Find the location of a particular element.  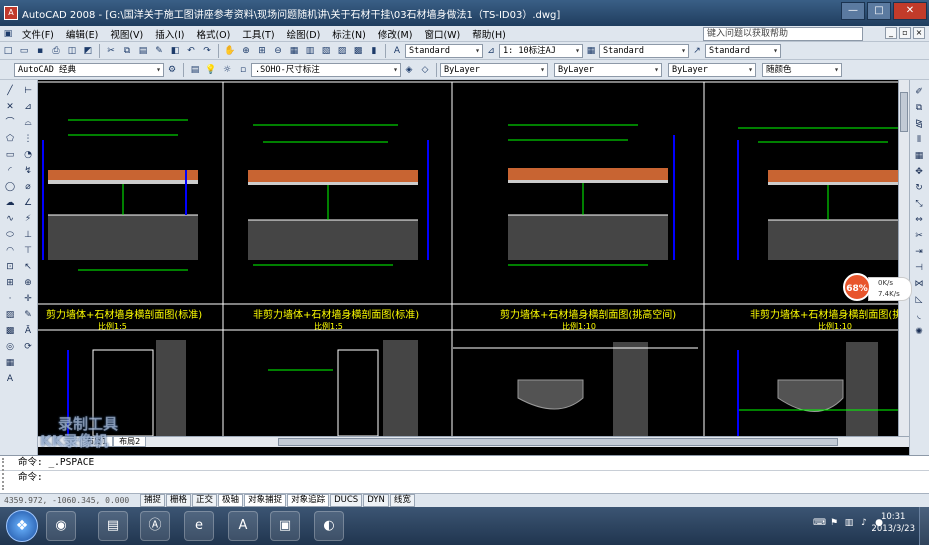

explode-icon: ✺ is located at coordinates (919, 332).